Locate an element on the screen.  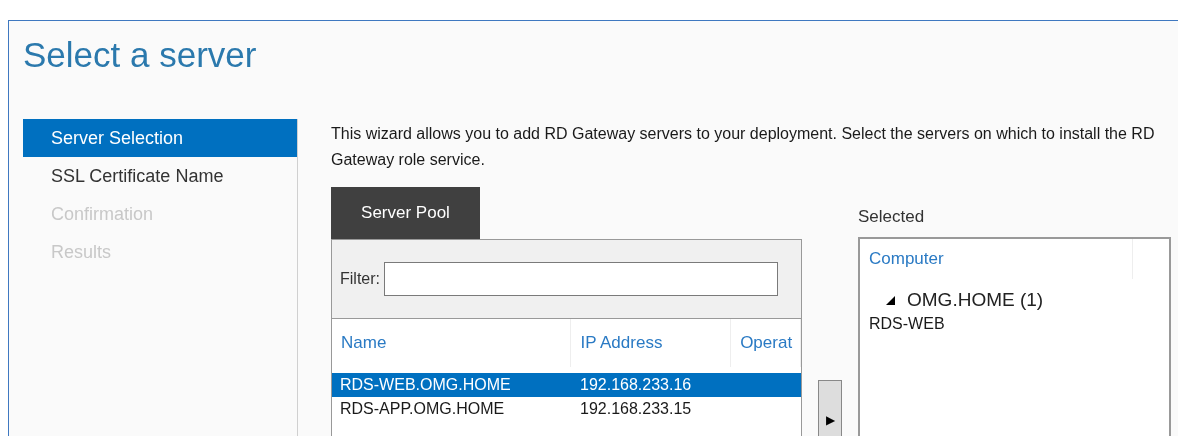
table-cell-text: 192.168.233.16 is located at coordinates (636, 385).